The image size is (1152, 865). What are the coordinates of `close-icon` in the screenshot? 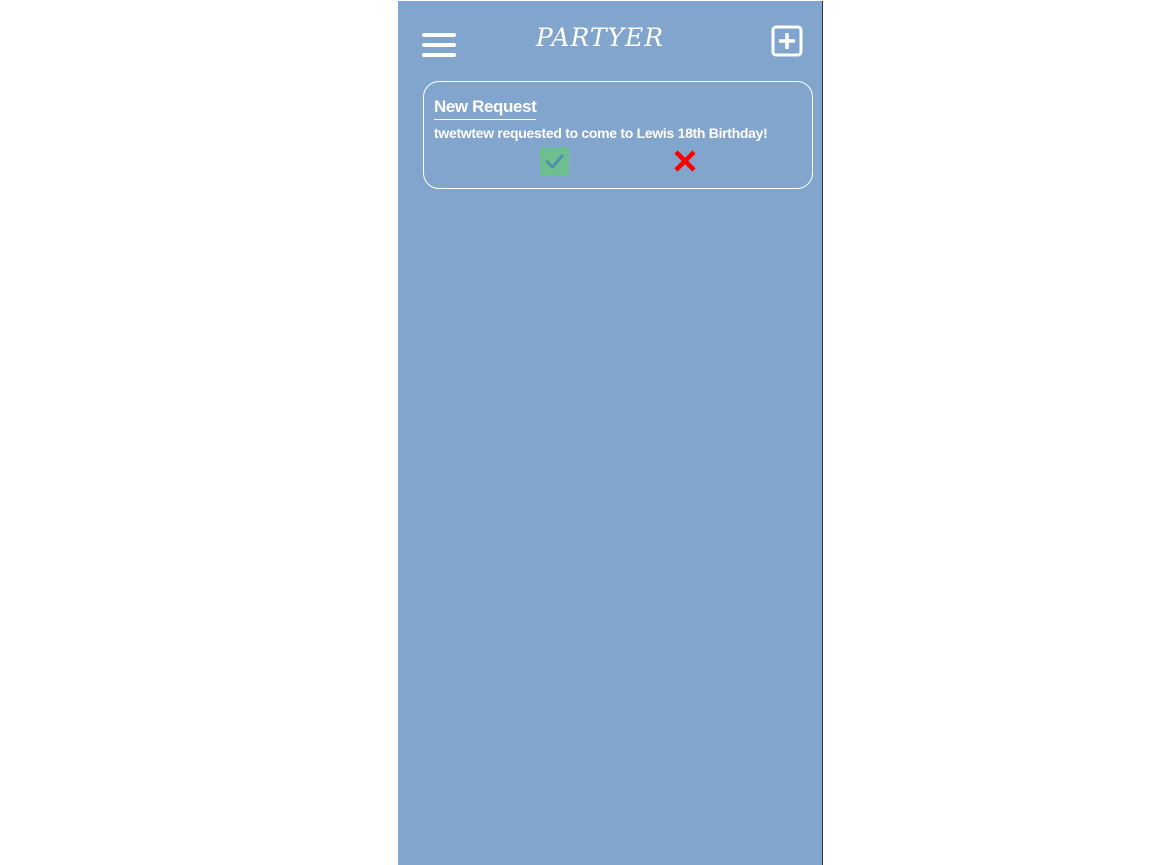 It's located at (685, 161).